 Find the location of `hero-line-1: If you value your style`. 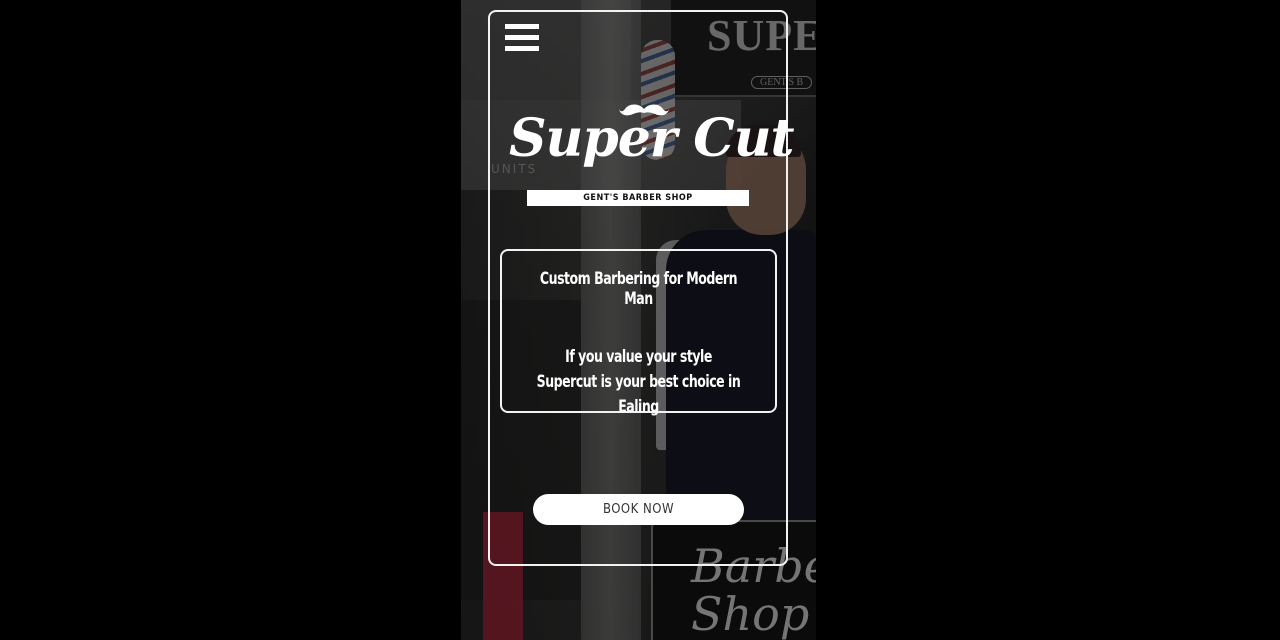

hero-line-1: If you value your style is located at coordinates (638, 357).